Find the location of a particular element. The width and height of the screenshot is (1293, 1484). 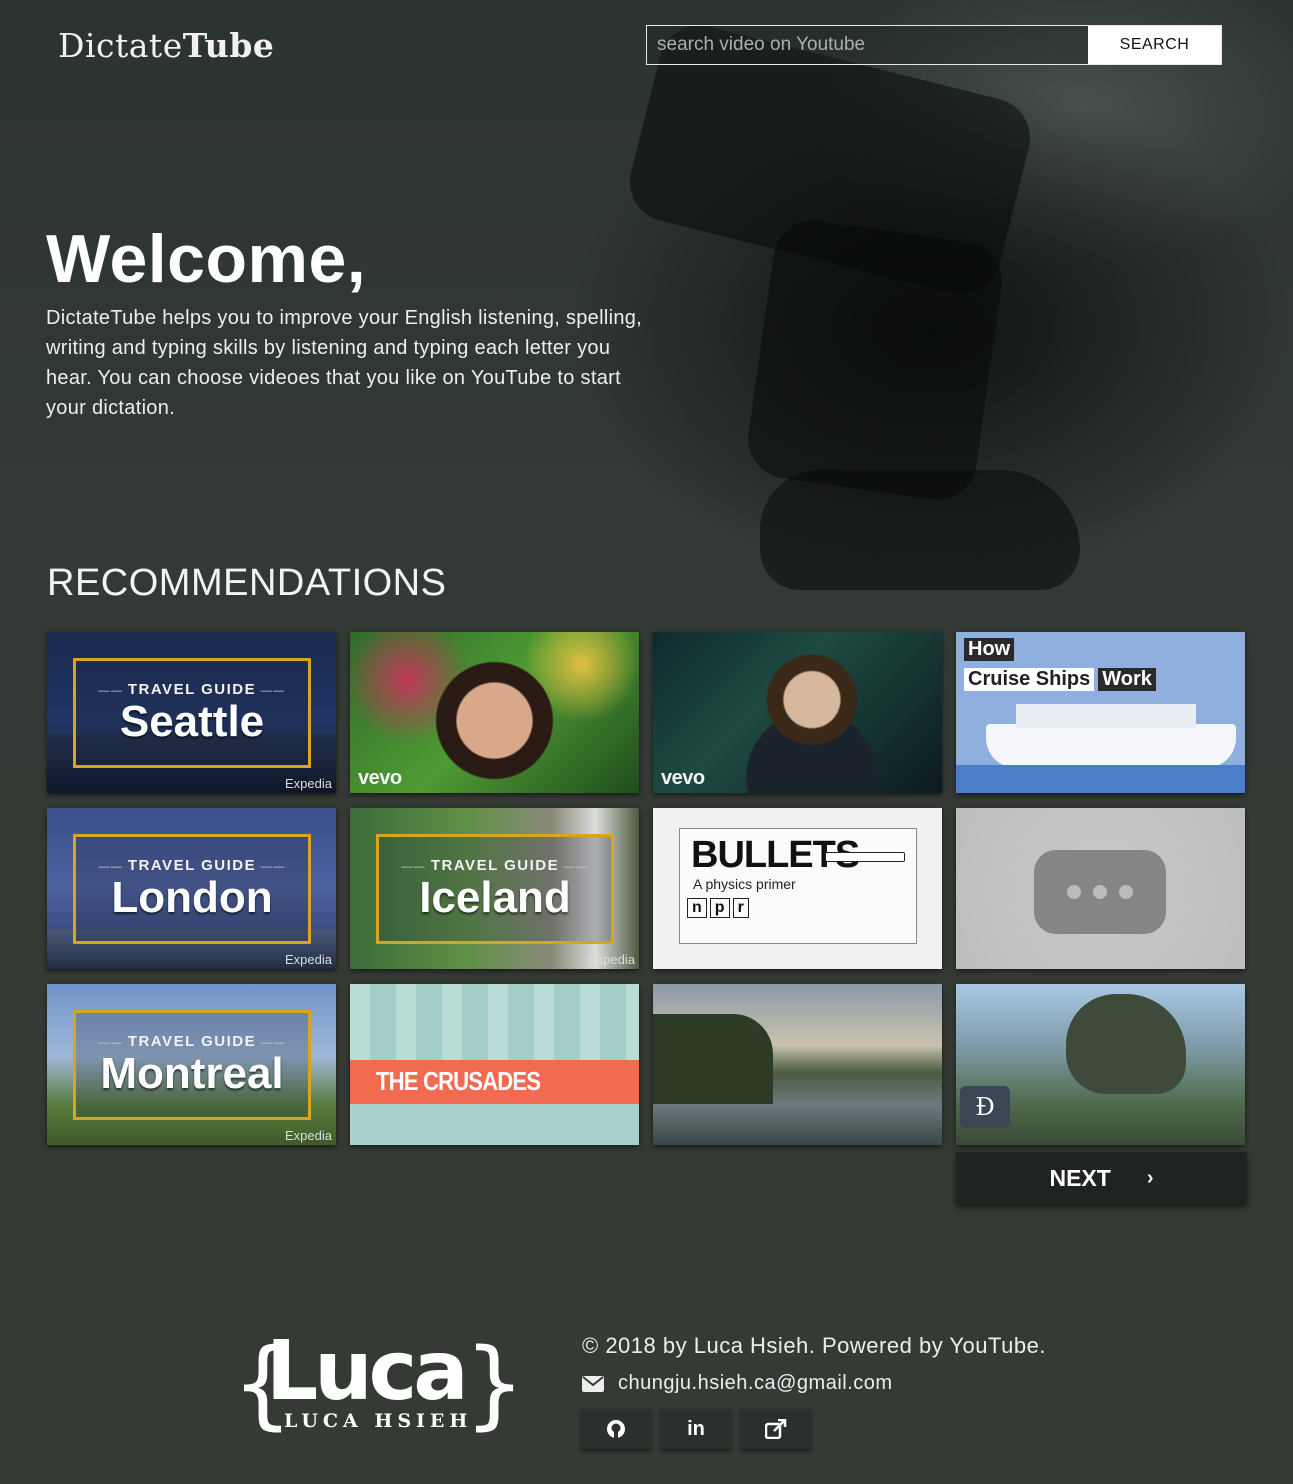

next-button: NEXT › is located at coordinates (1101, 1178).